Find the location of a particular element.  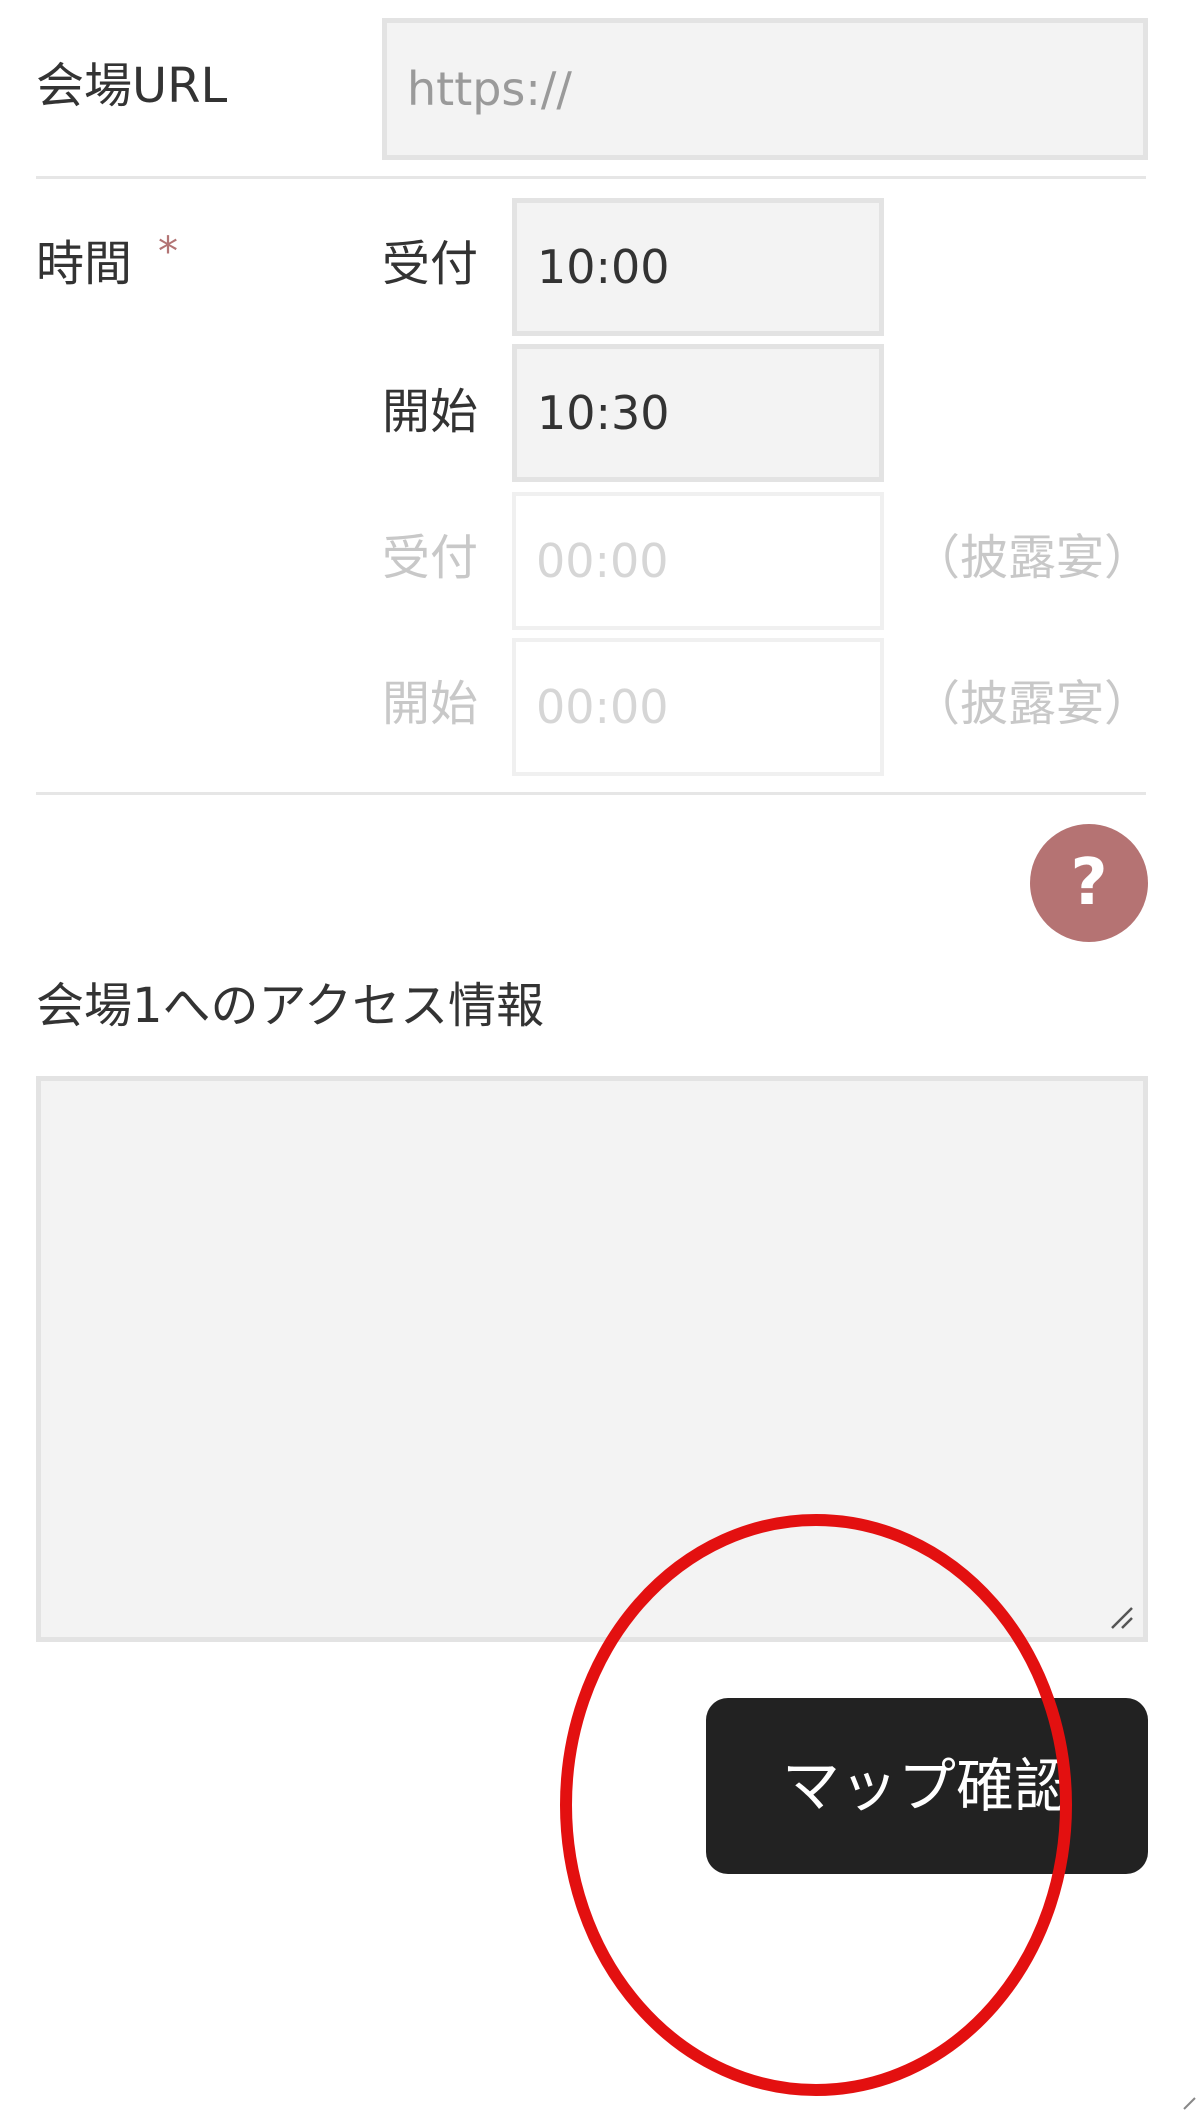

help-question-icon: ? is located at coordinates (1089, 883).